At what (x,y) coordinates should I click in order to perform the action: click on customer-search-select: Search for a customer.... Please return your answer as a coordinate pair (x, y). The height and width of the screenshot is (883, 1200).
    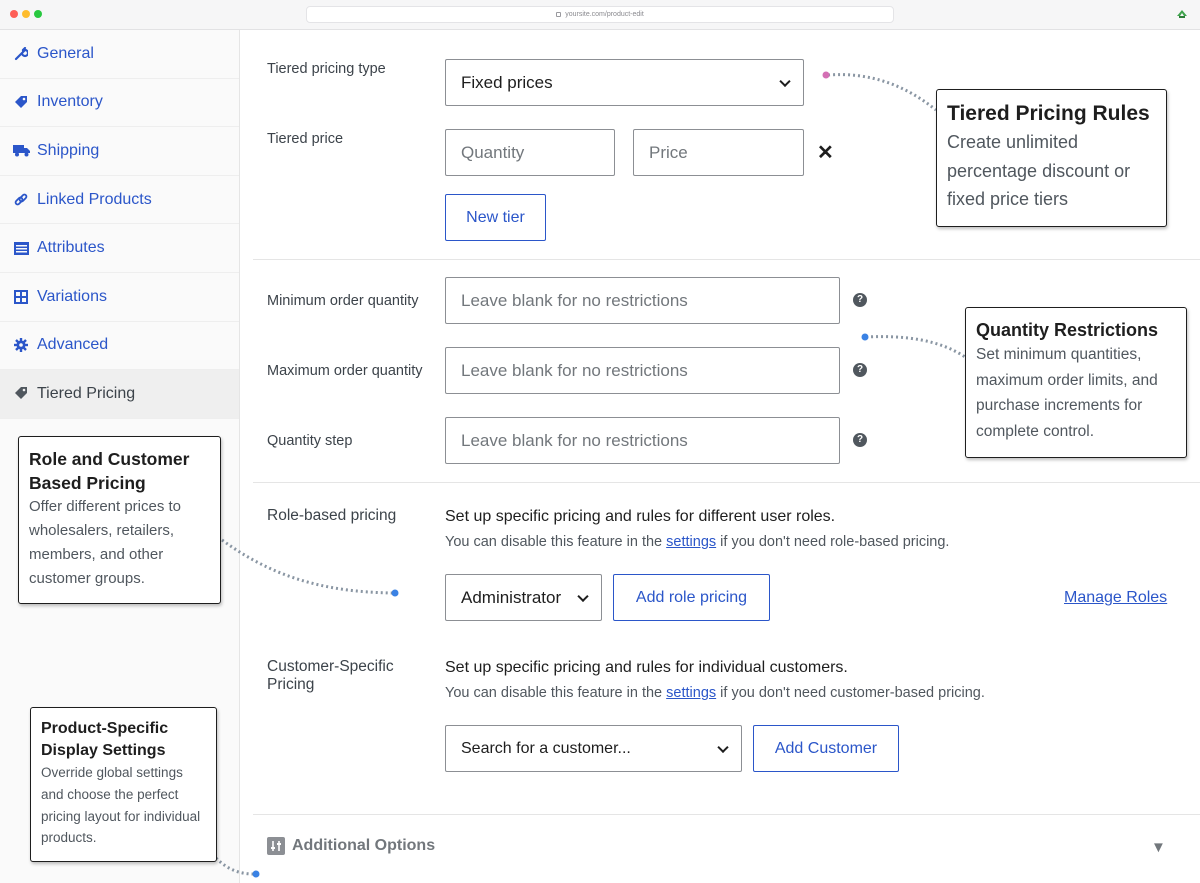
    Looking at the image, I should click on (593, 748).